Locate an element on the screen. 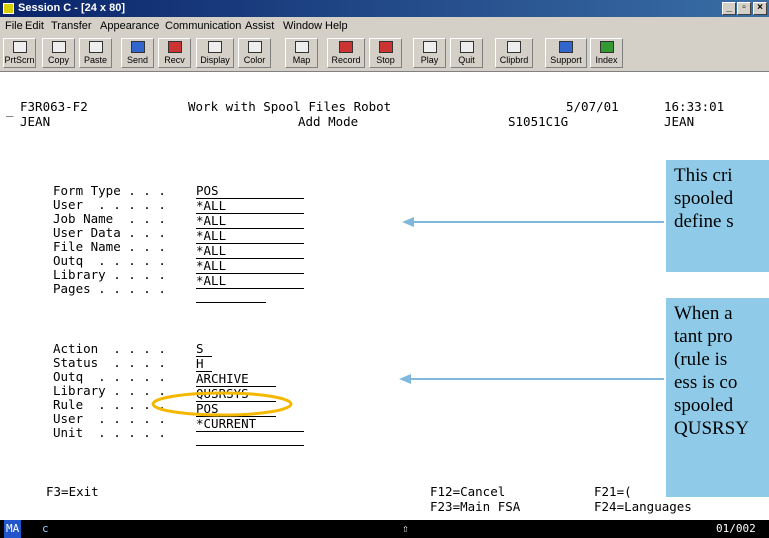 The height and width of the screenshot is (538, 769). stop-button: Stop is located at coordinates (385, 53).